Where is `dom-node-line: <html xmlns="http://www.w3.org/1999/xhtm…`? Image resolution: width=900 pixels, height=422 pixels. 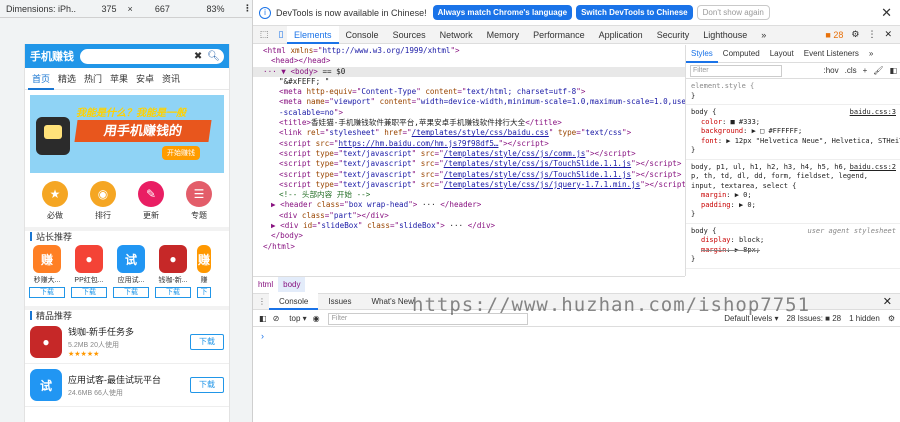
dom-node-line: <html xmlns="http://www.w3.org/1999/xhtm… is located at coordinates (469, 51).